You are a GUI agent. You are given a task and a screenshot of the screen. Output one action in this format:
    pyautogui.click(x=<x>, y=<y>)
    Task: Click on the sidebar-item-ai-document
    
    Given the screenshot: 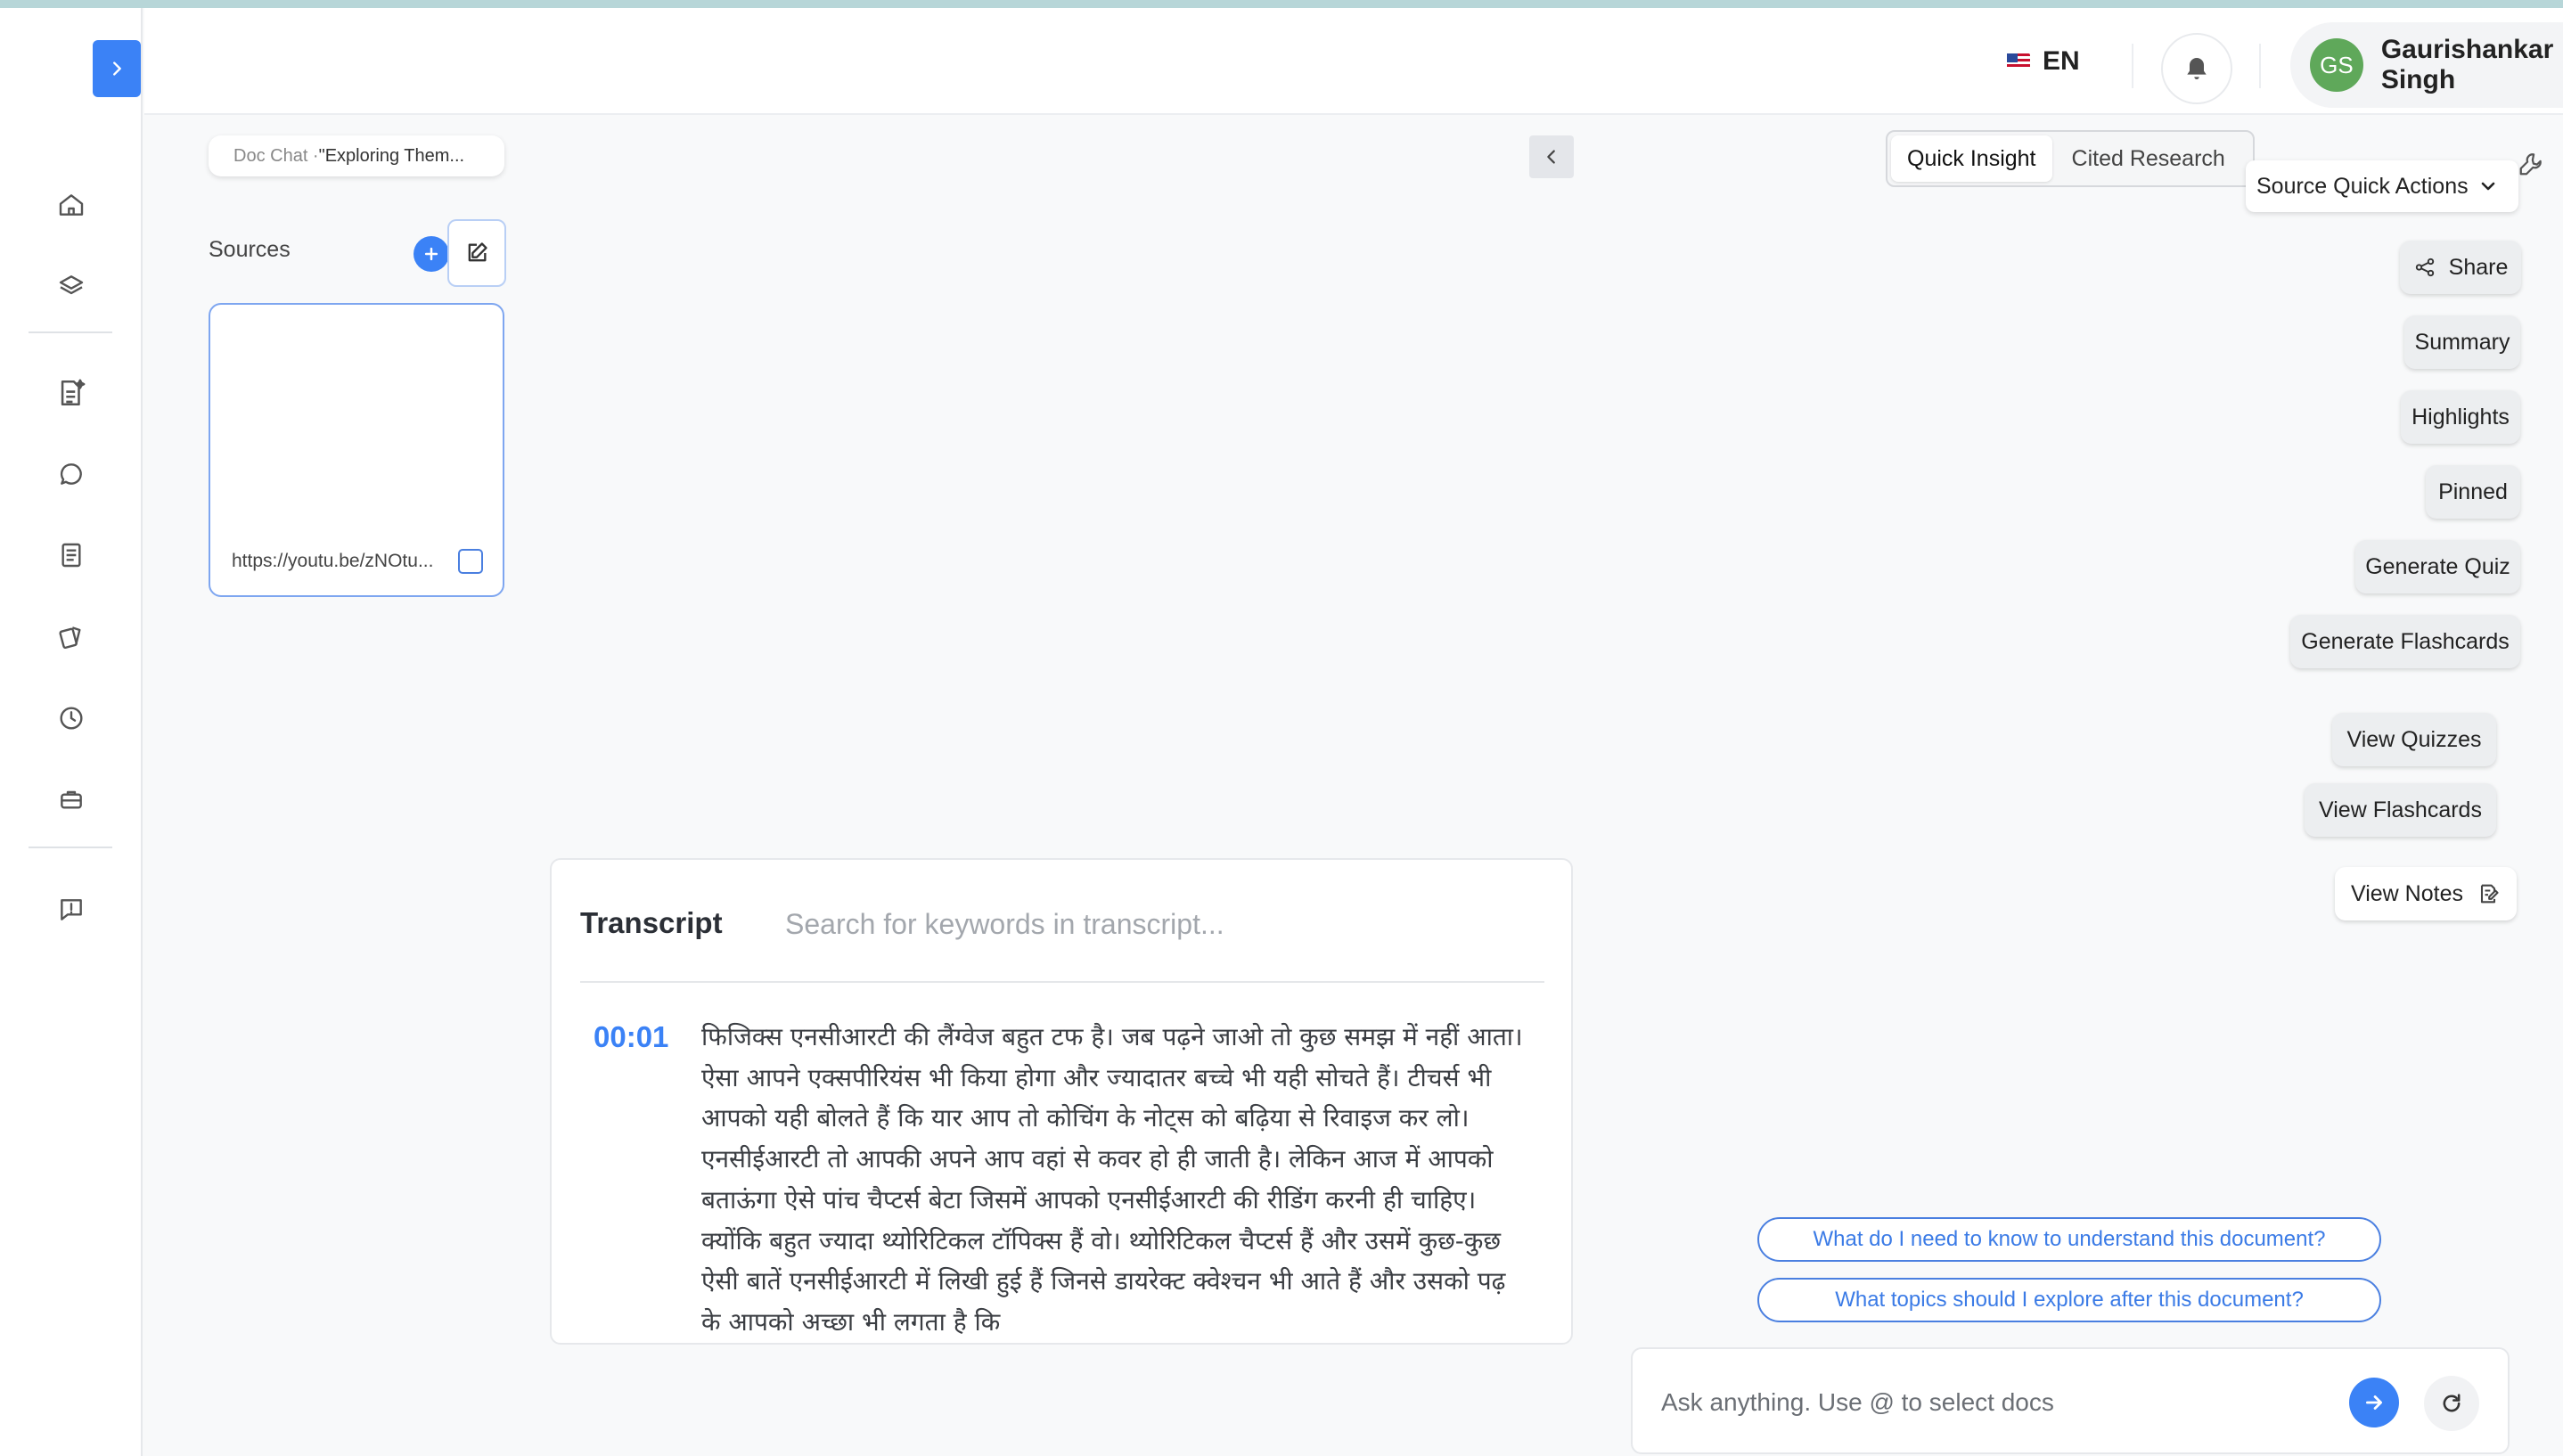 What is the action you would take?
    pyautogui.click(x=71, y=393)
    